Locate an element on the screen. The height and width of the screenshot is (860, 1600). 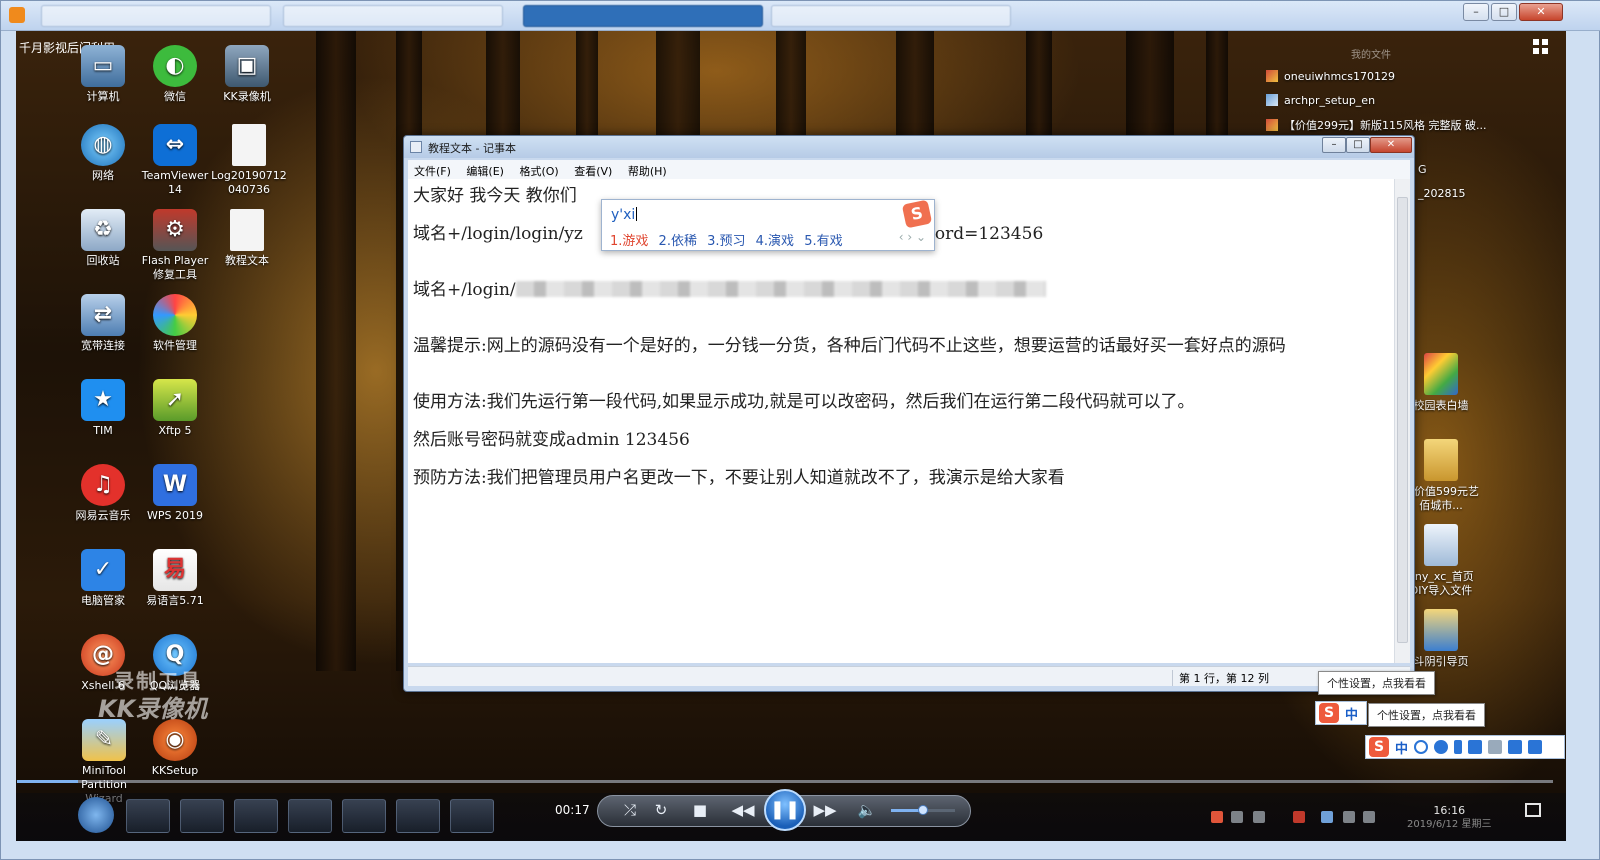
punctuation-icon is located at coordinates (1421, 747).